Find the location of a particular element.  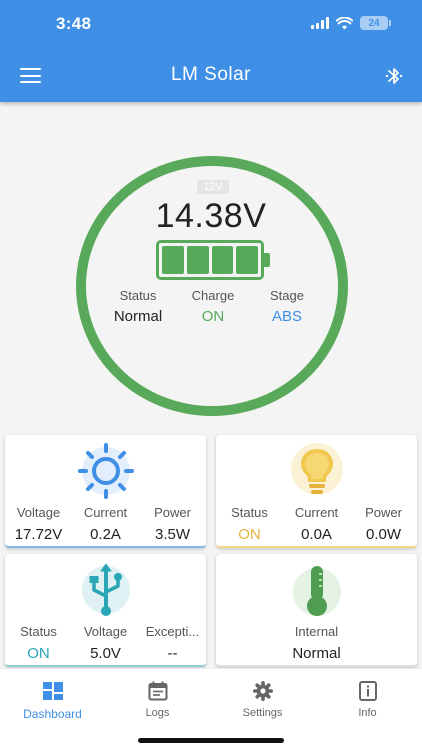

status-icons: 24 is located at coordinates (351, 23).